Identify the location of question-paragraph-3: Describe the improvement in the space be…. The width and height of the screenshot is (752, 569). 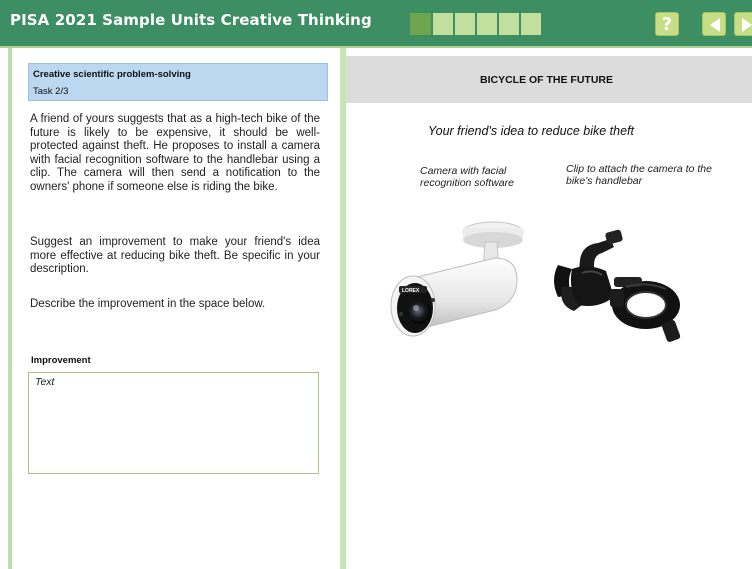
(148, 304).